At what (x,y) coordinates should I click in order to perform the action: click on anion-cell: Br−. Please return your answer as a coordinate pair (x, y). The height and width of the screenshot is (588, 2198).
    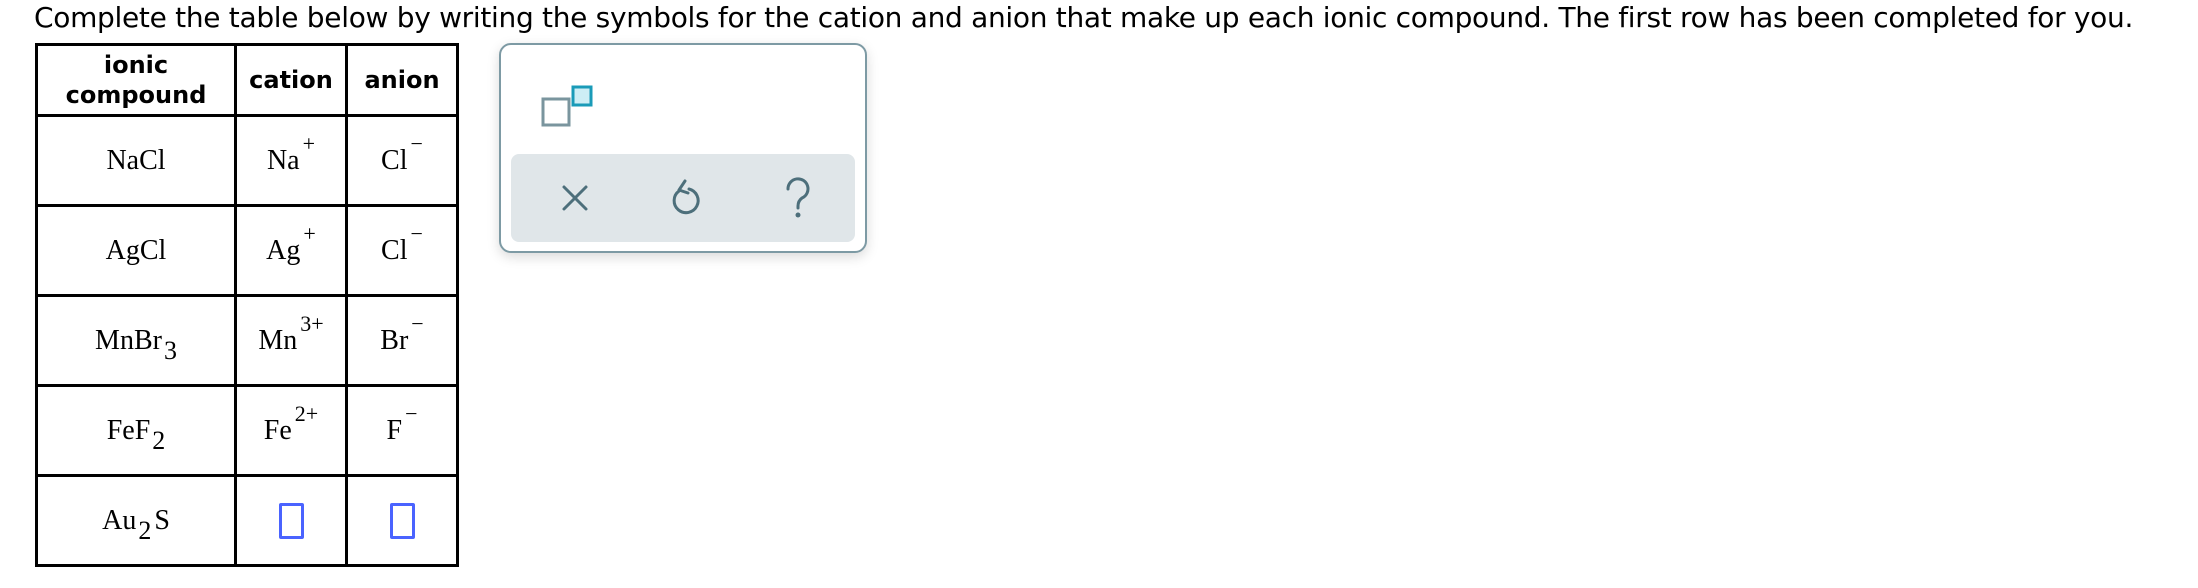
    Looking at the image, I should click on (402, 340).